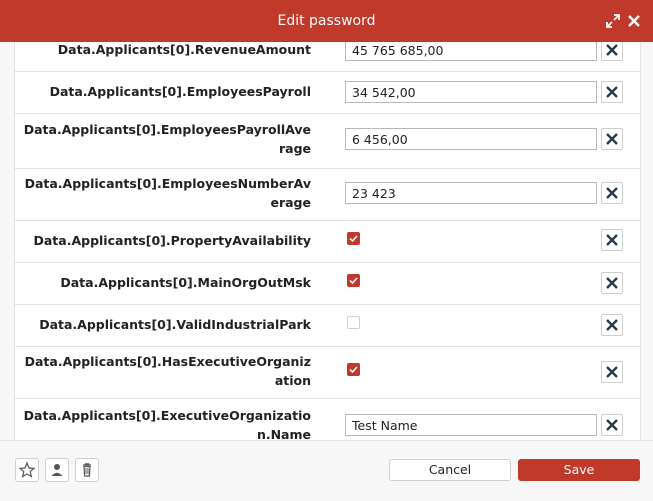  I want to click on main-org-out-msk-checkbox, so click(353, 280).